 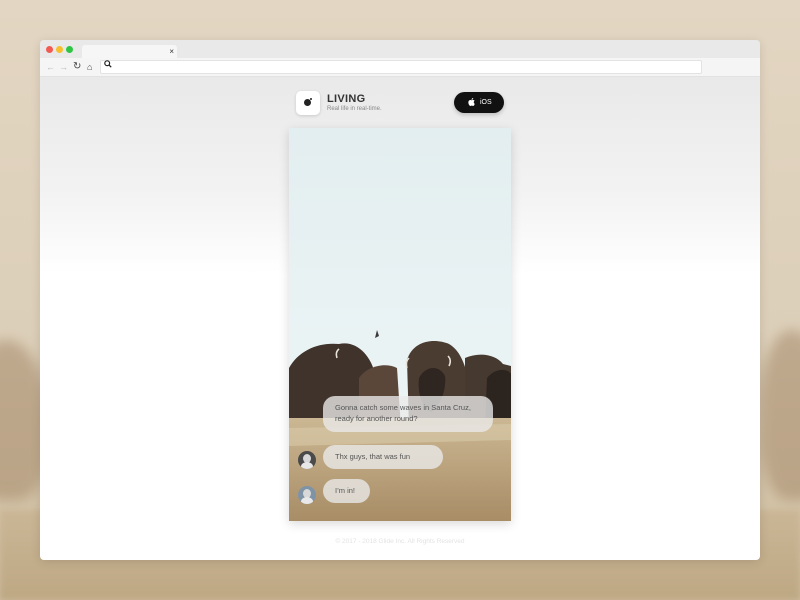 I want to click on app-tagline: Real life in real-time., so click(x=354, y=109).